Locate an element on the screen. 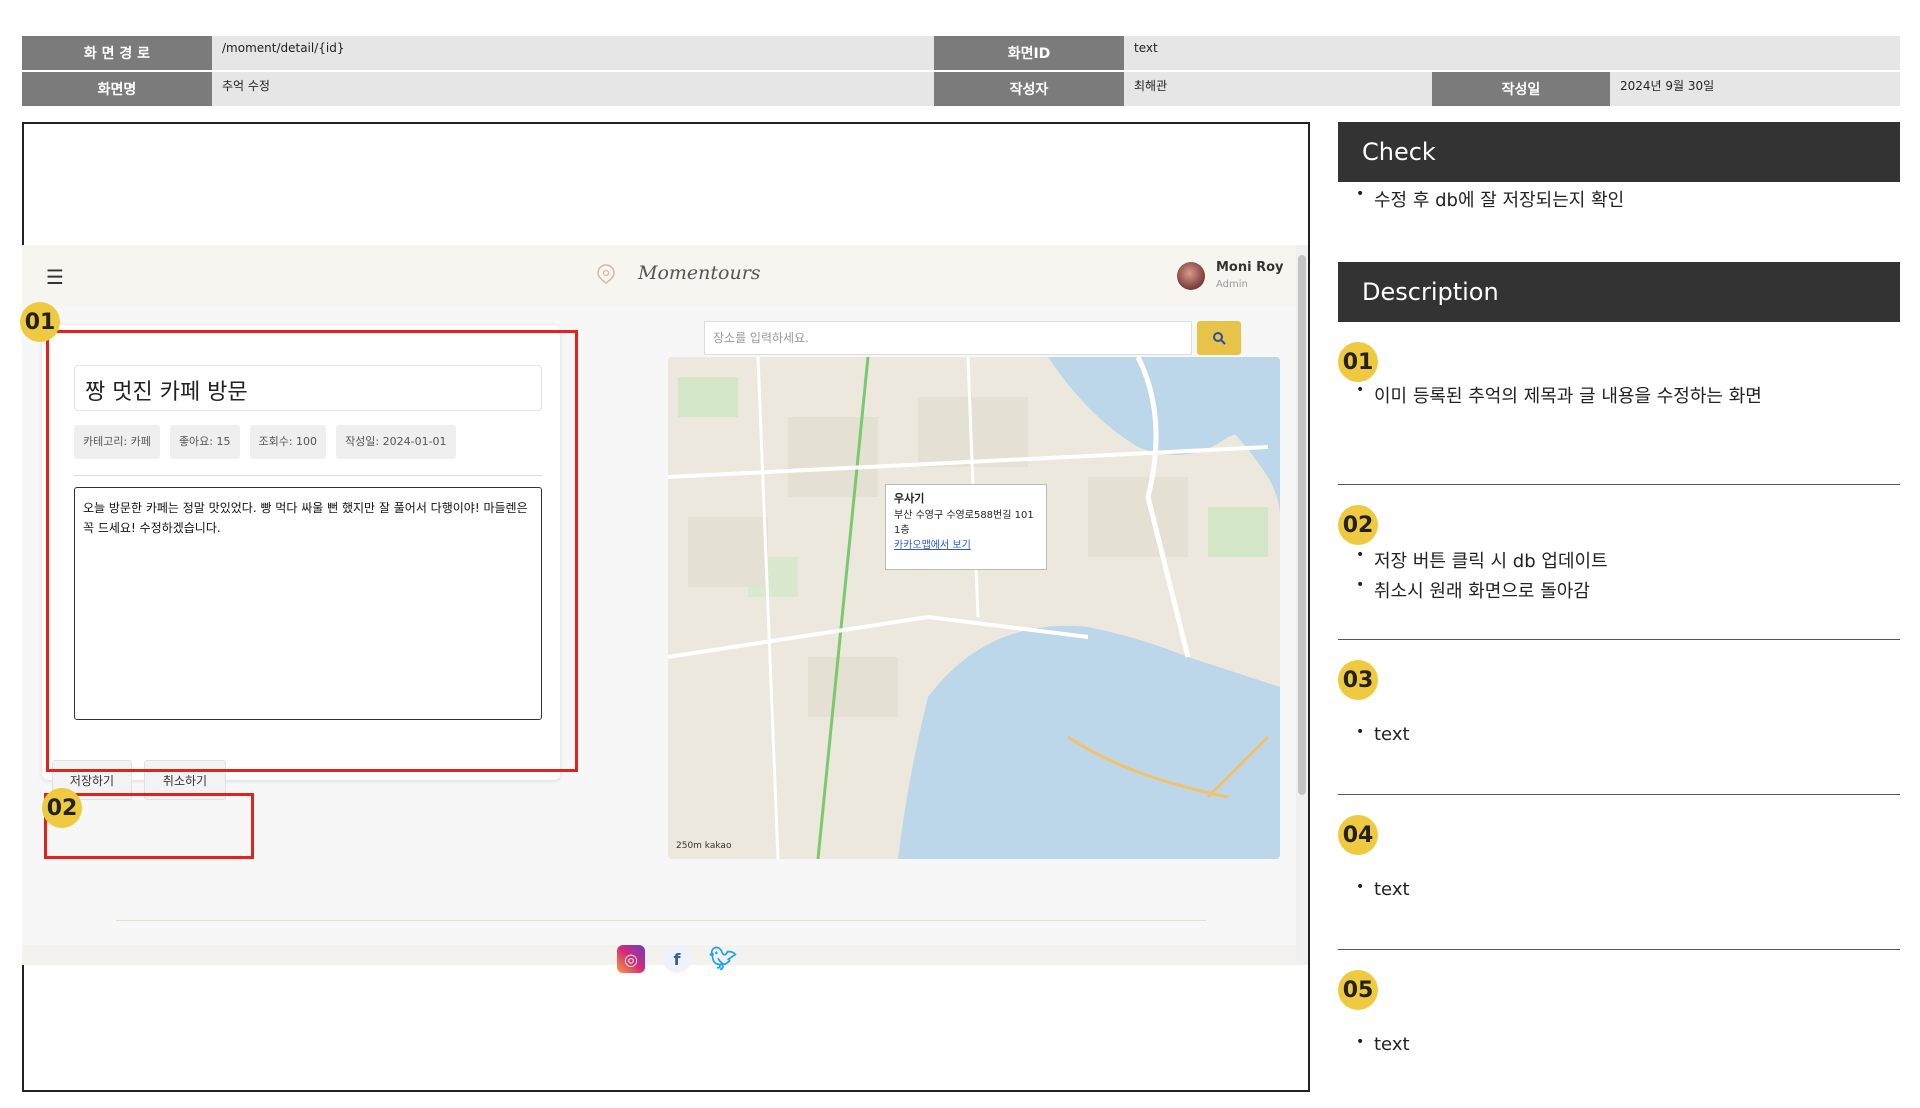  desc-badge-05: 05 is located at coordinates (1358, 990).